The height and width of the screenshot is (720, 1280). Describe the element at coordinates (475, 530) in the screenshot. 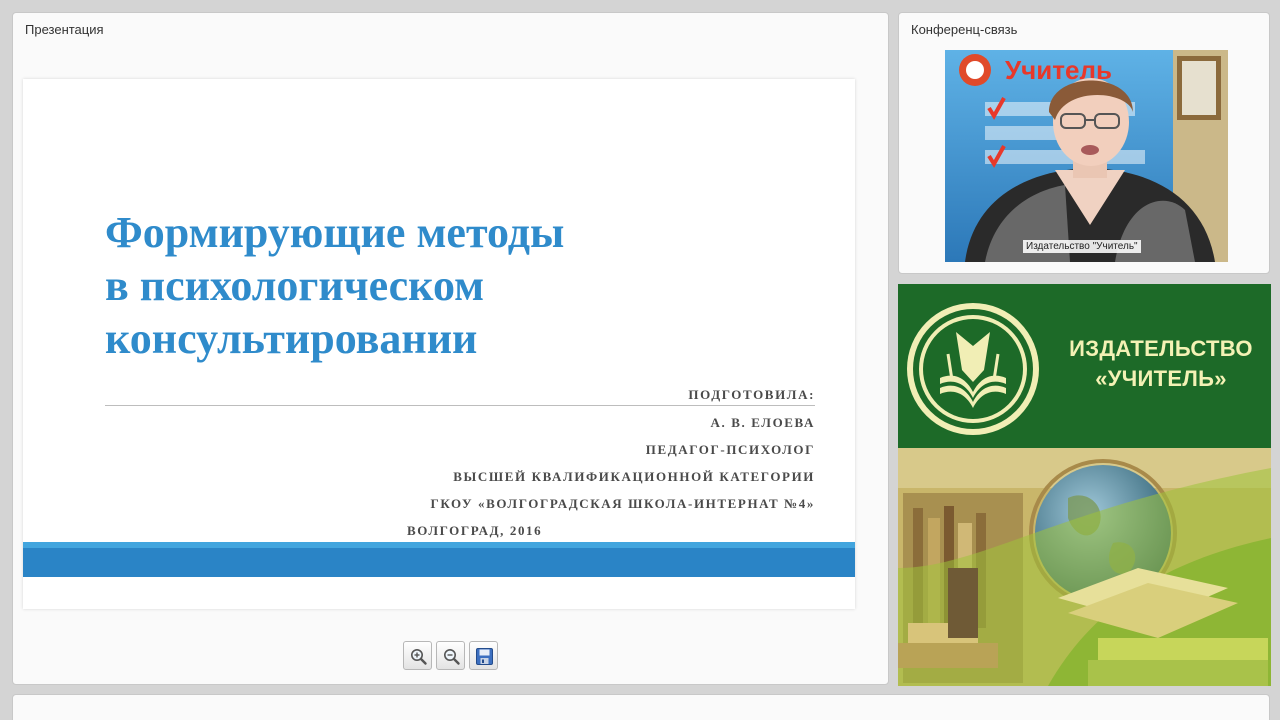

I see `slide-city-year: ВОЛГОГРАД, 2016` at that location.